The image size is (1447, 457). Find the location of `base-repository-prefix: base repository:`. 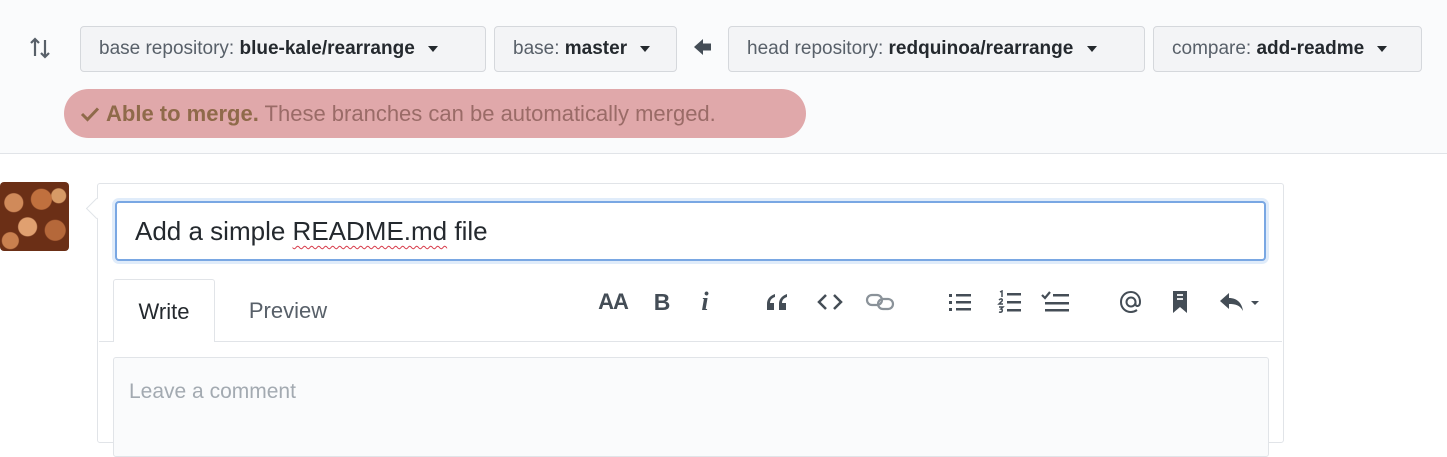

base-repository-prefix: base repository: is located at coordinates (167, 48).